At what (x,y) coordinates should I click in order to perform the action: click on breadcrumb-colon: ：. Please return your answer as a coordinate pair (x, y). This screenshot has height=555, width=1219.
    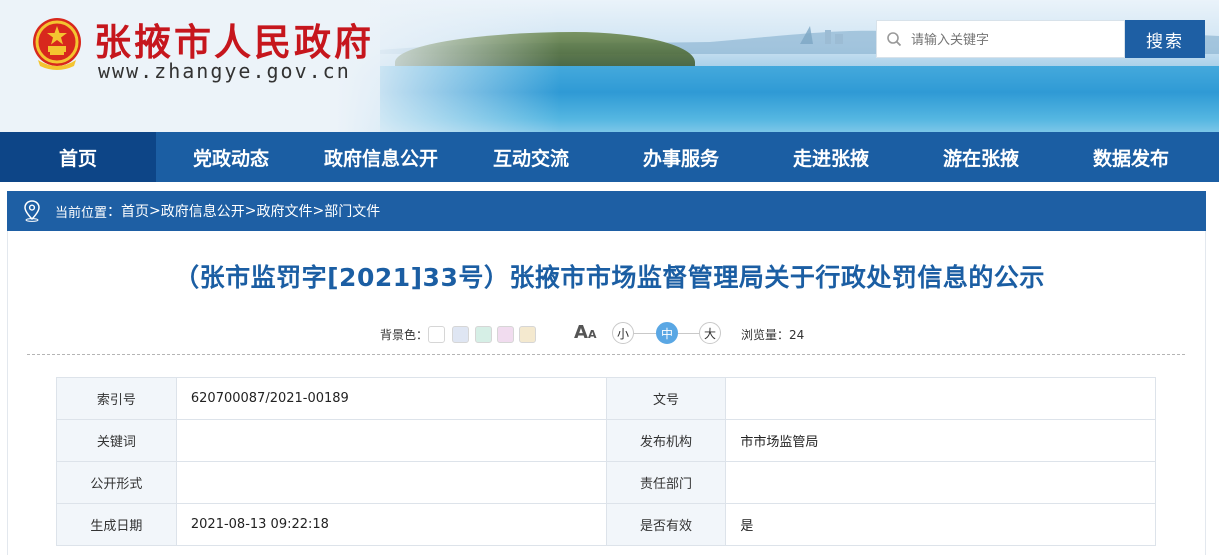
    Looking at the image, I should click on (114, 212).